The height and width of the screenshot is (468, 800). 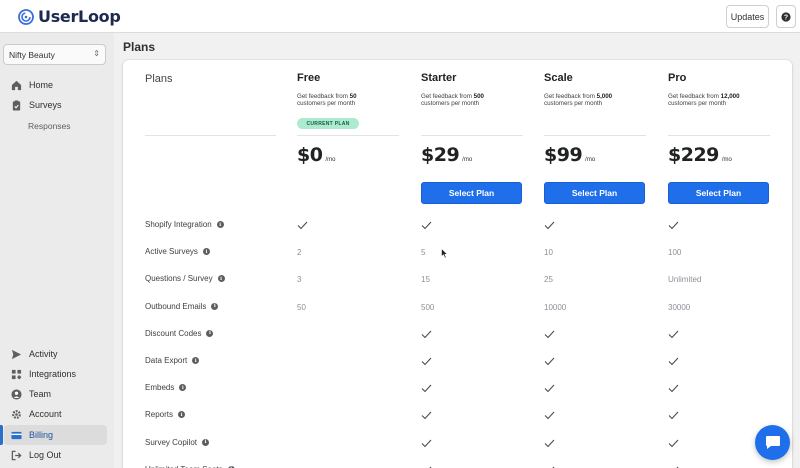 I want to click on app-name: UserLoop, so click(x=79, y=16).